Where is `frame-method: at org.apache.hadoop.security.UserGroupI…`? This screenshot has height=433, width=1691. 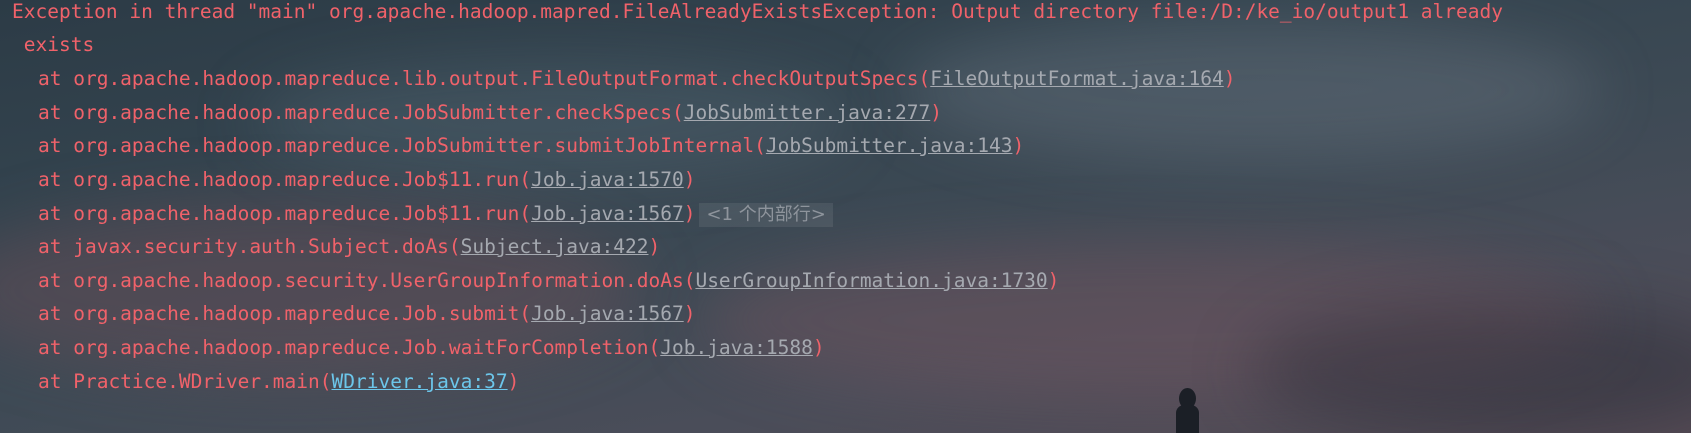 frame-method: at org.apache.hadoop.security.UserGroupI… is located at coordinates (367, 280).